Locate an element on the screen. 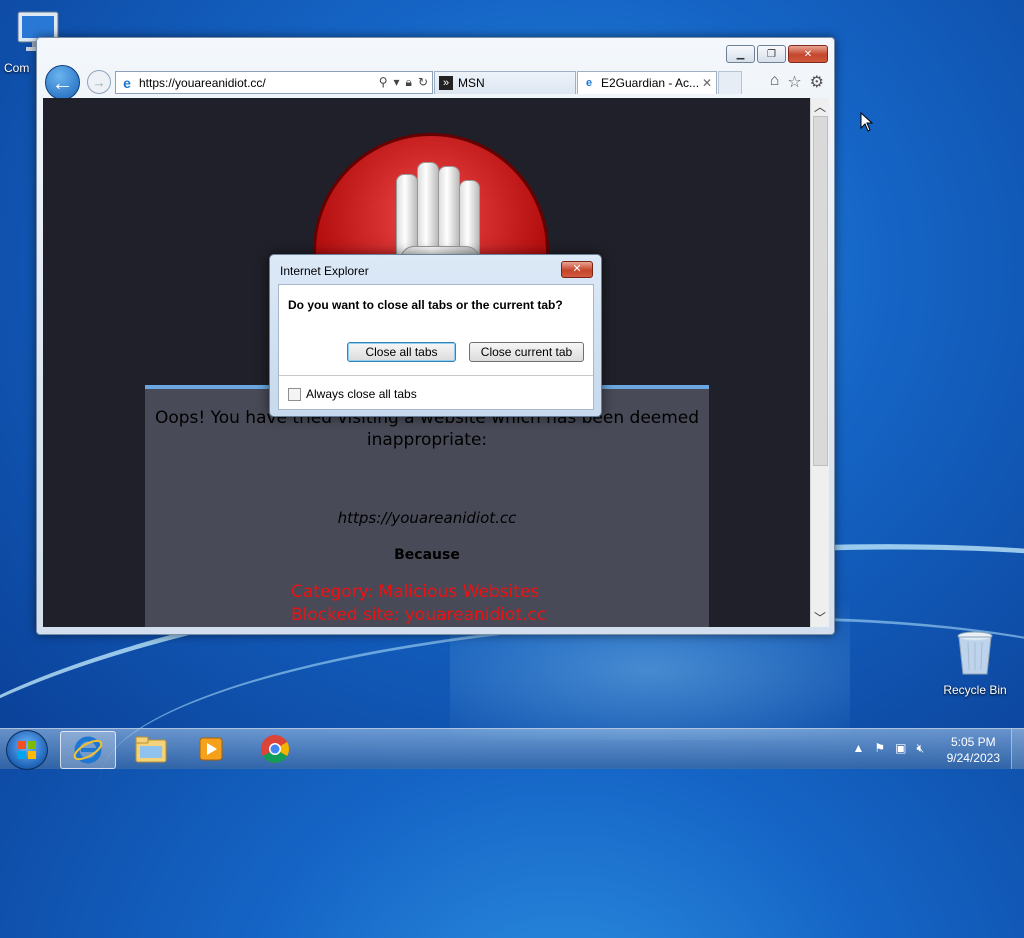  tab-label: MSN is located at coordinates (471, 83).